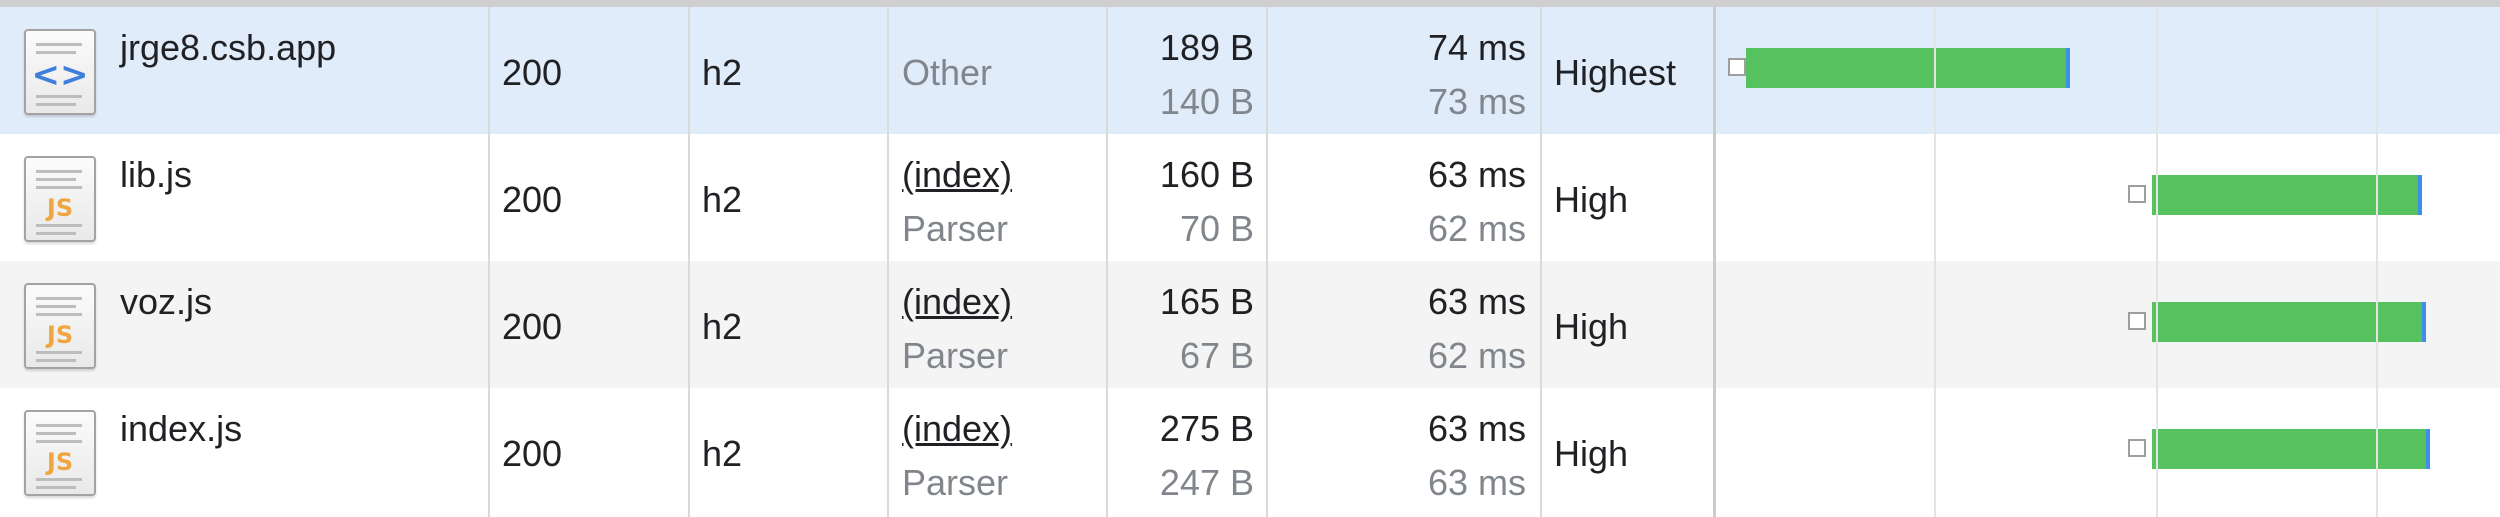 The image size is (2500, 517). I want to click on size-cell: 165 B, so click(1206, 301).